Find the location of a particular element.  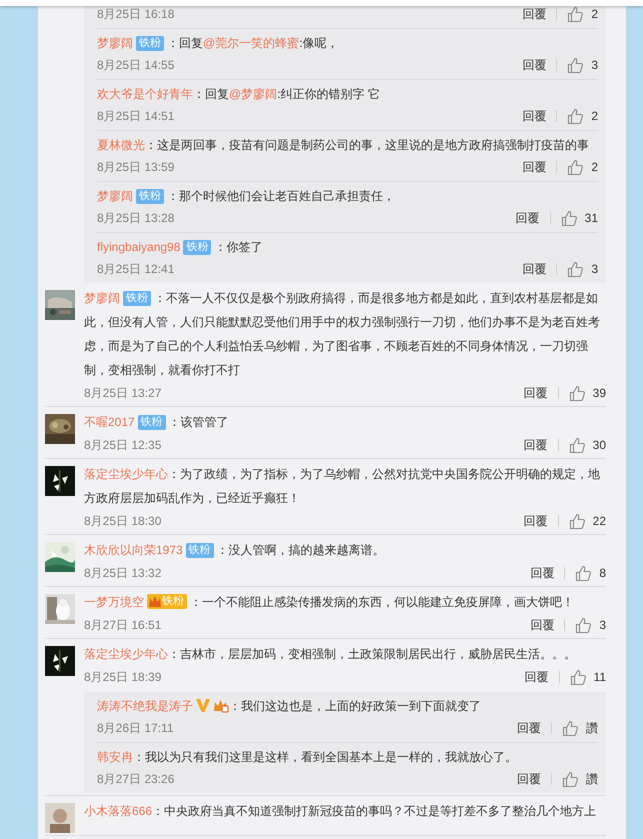

timestamp: 8月25日 14:51 is located at coordinates (135, 116).